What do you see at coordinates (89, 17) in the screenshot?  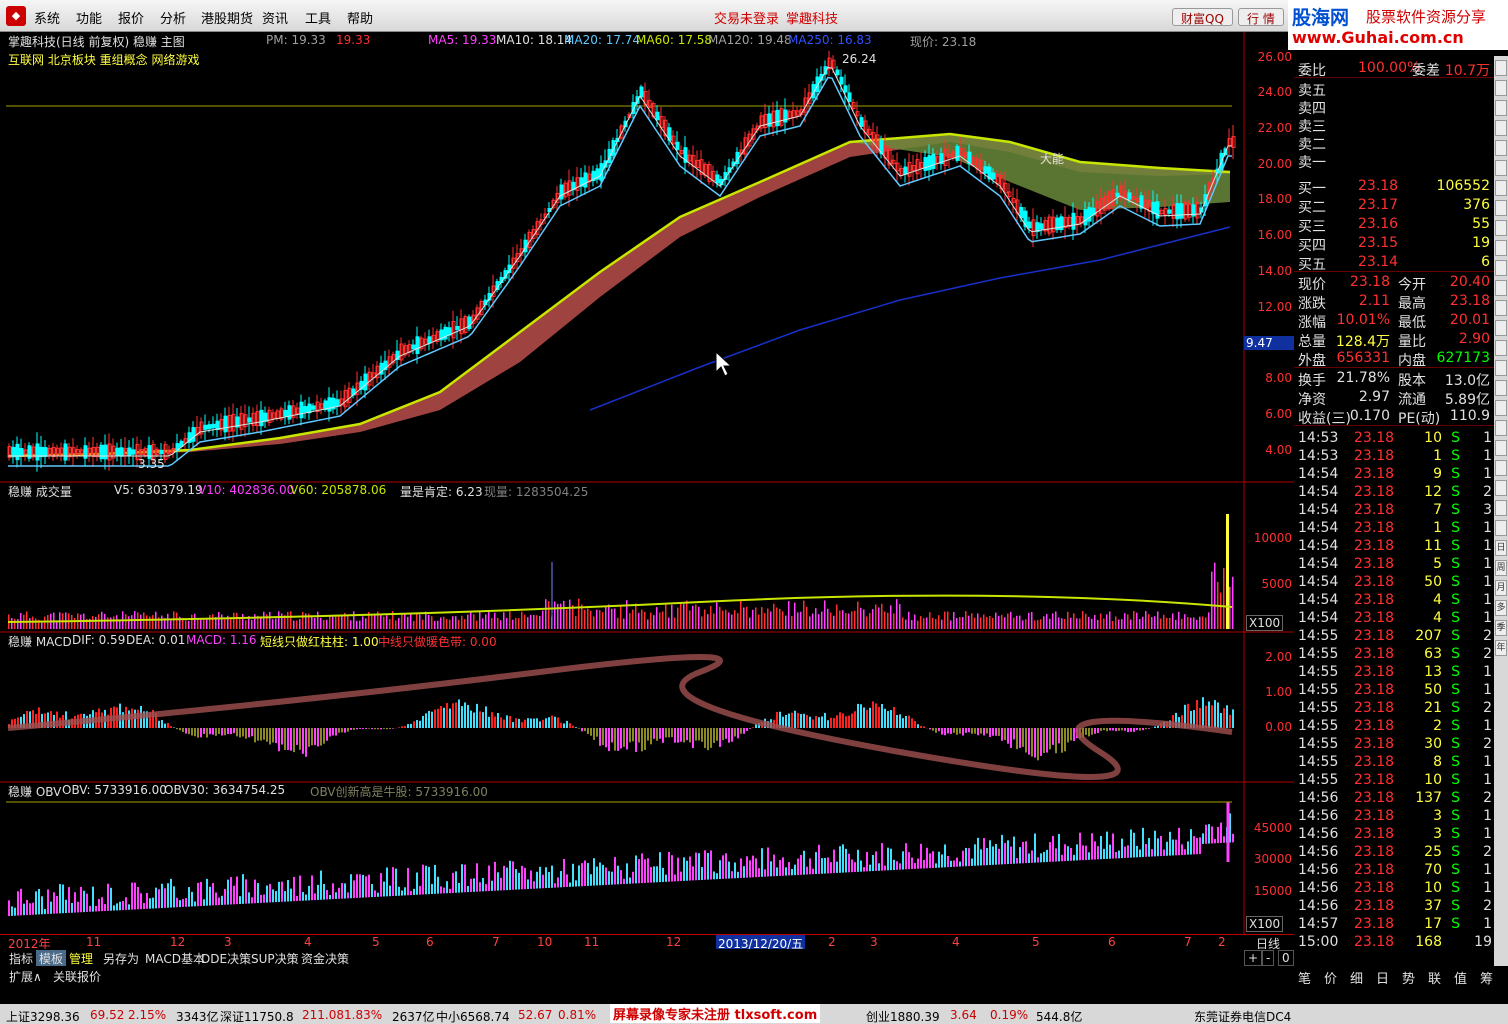 I see `menu-function: 功能` at bounding box center [89, 17].